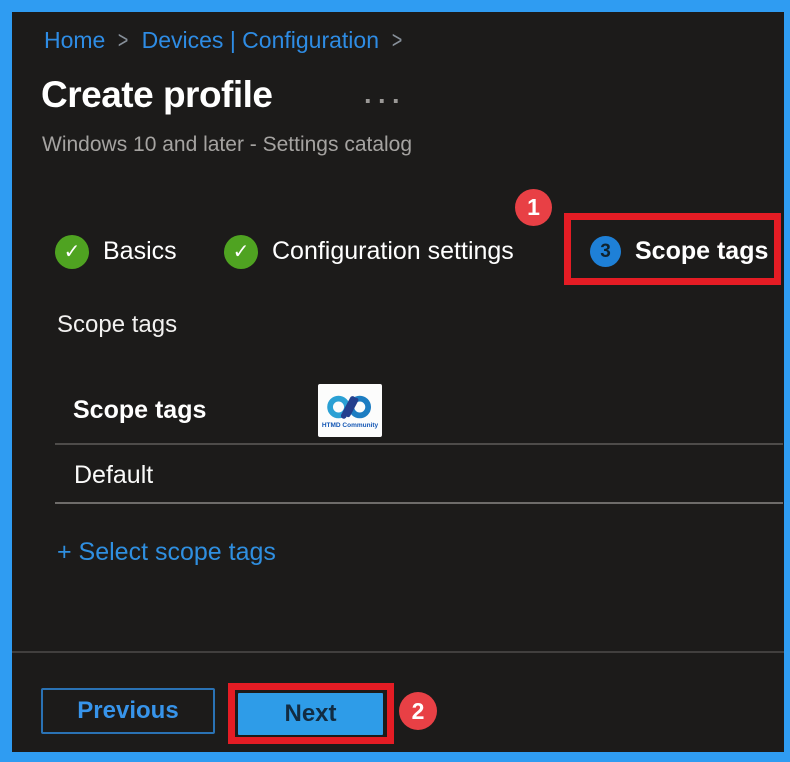 This screenshot has width=790, height=762. Describe the element at coordinates (385, 101) in the screenshot. I see `ellipsis-menu-icon: ···` at that location.